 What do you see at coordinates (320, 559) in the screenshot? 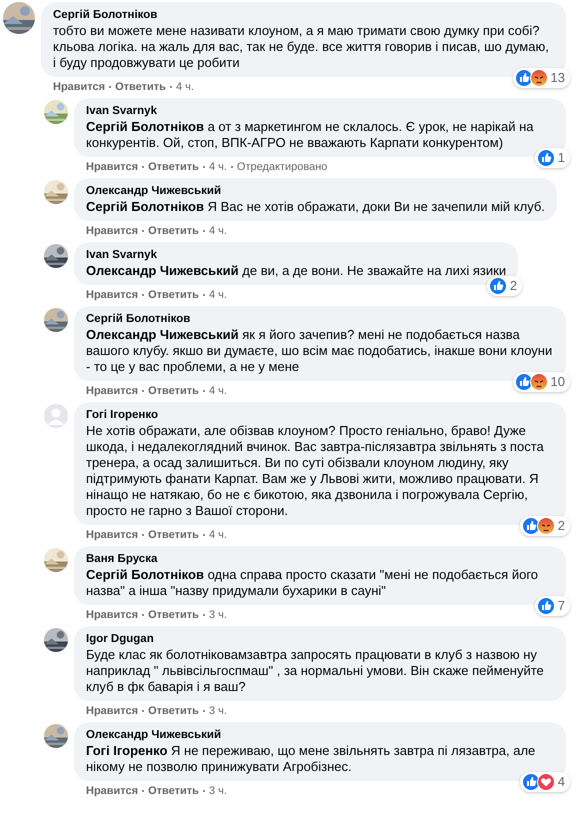
I see `author-name: Ваня Бруска` at bounding box center [320, 559].